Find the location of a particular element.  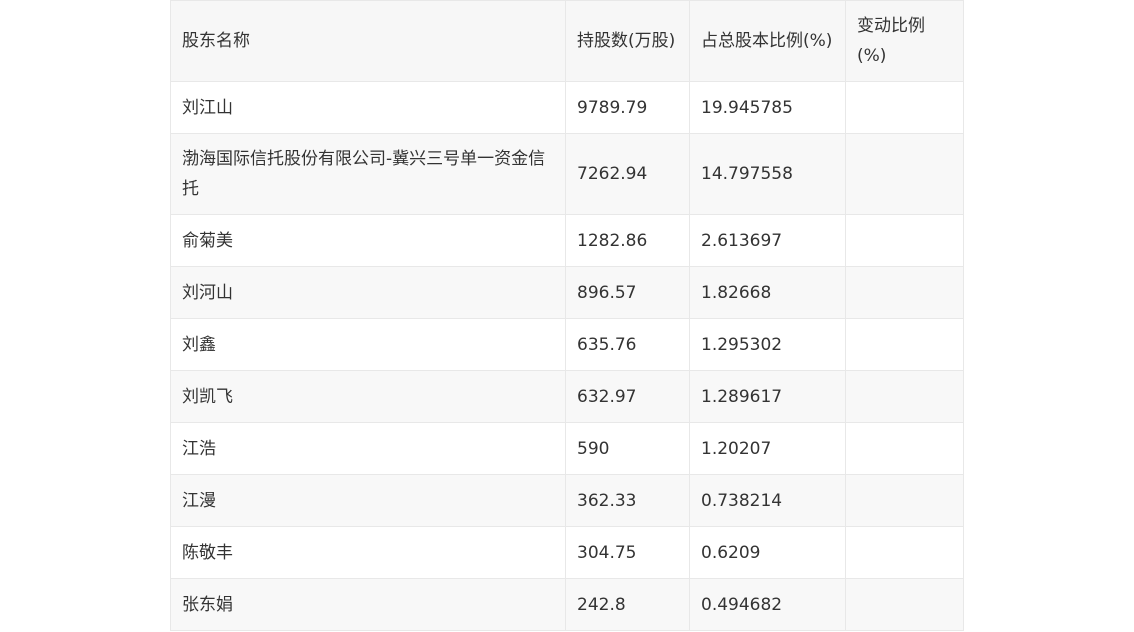

cell-shares: 9789.79 is located at coordinates (627, 107).